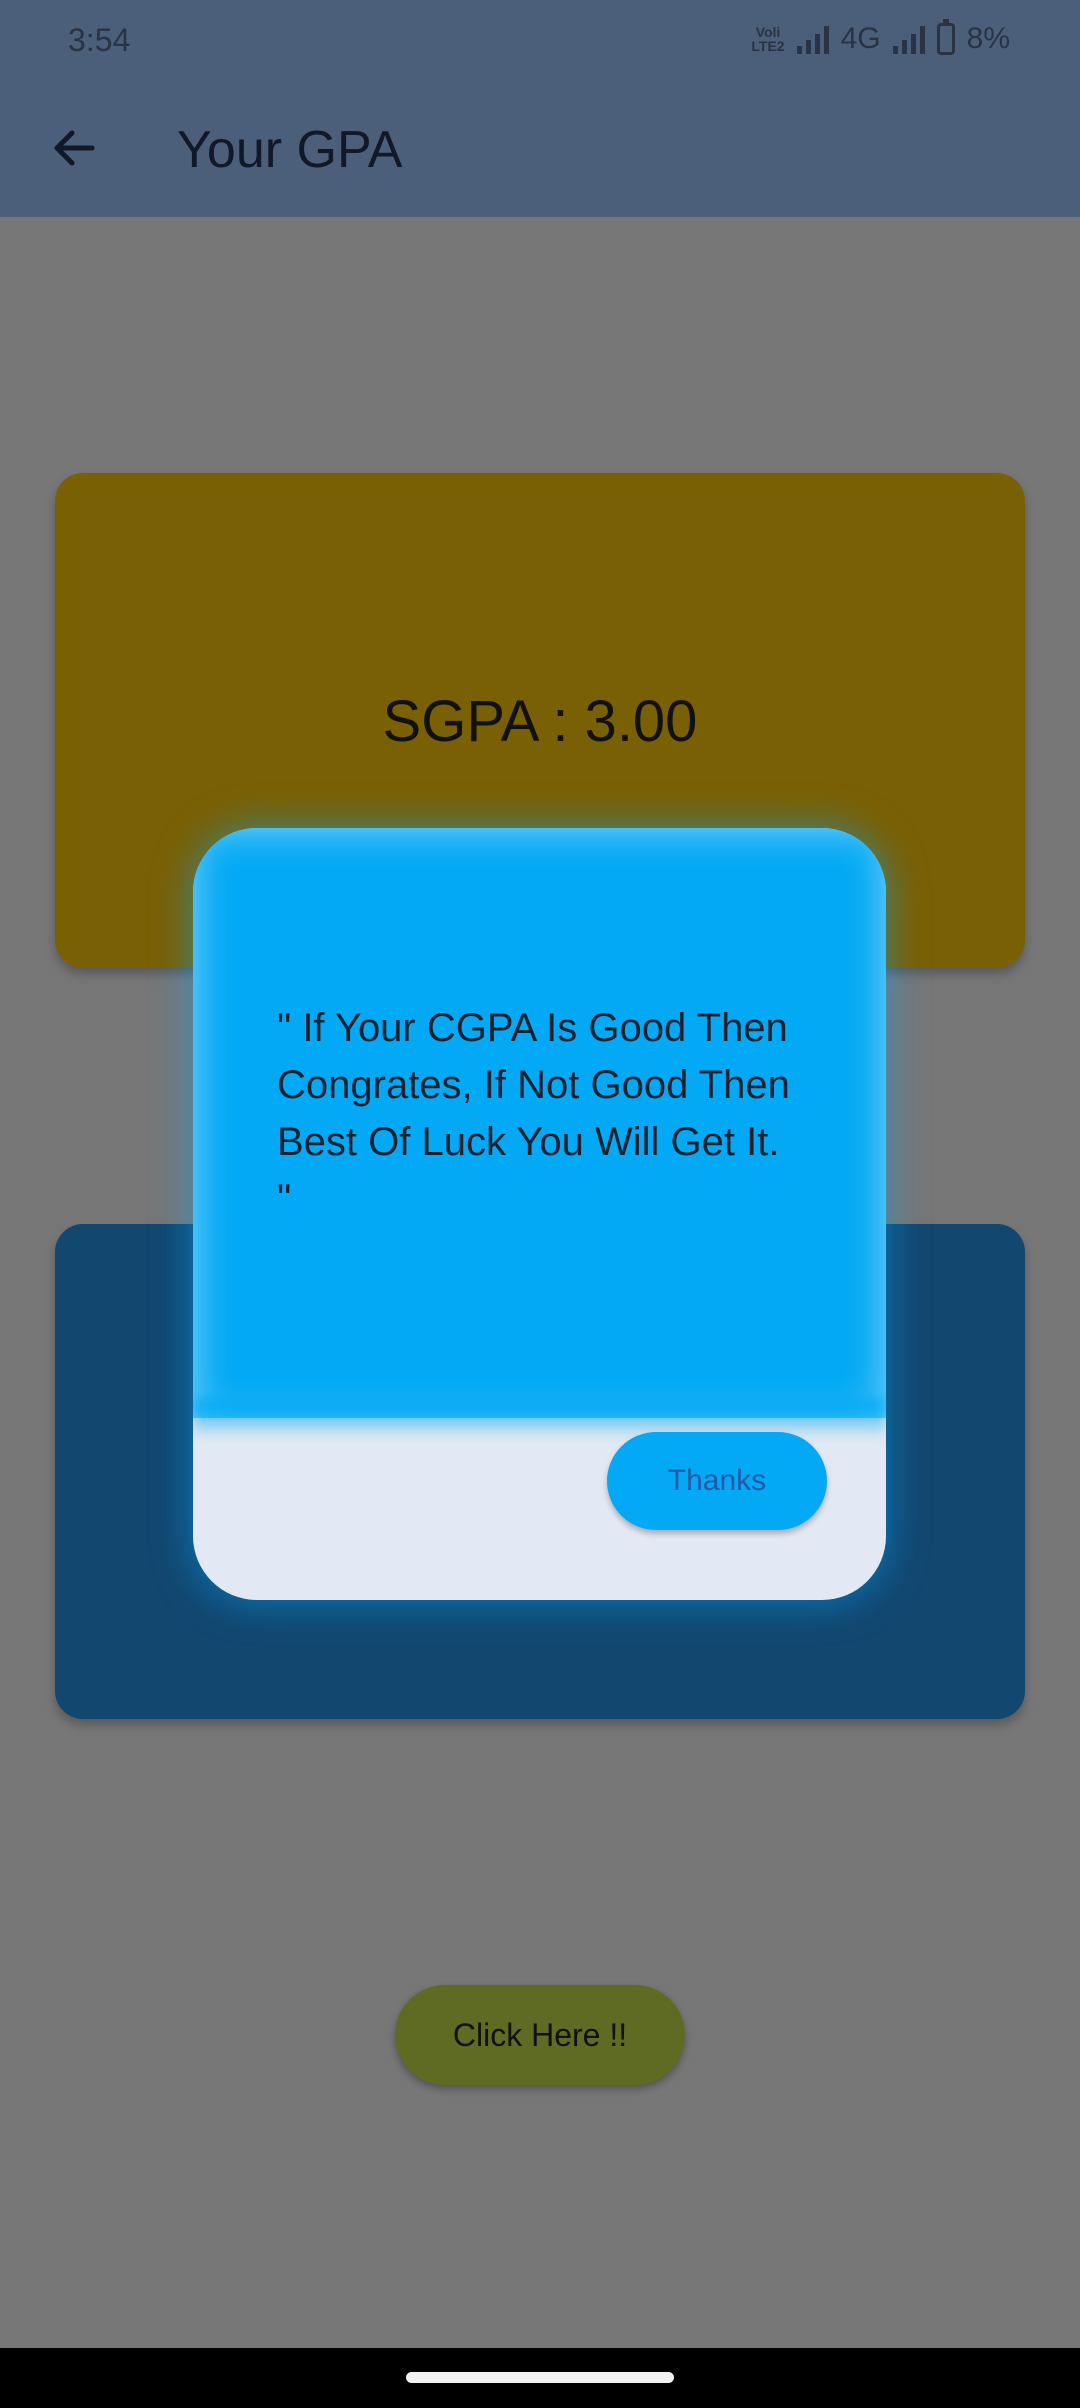  Describe the element at coordinates (768, 39) in the screenshot. I see `volte-icon: Voli LTE2` at that location.